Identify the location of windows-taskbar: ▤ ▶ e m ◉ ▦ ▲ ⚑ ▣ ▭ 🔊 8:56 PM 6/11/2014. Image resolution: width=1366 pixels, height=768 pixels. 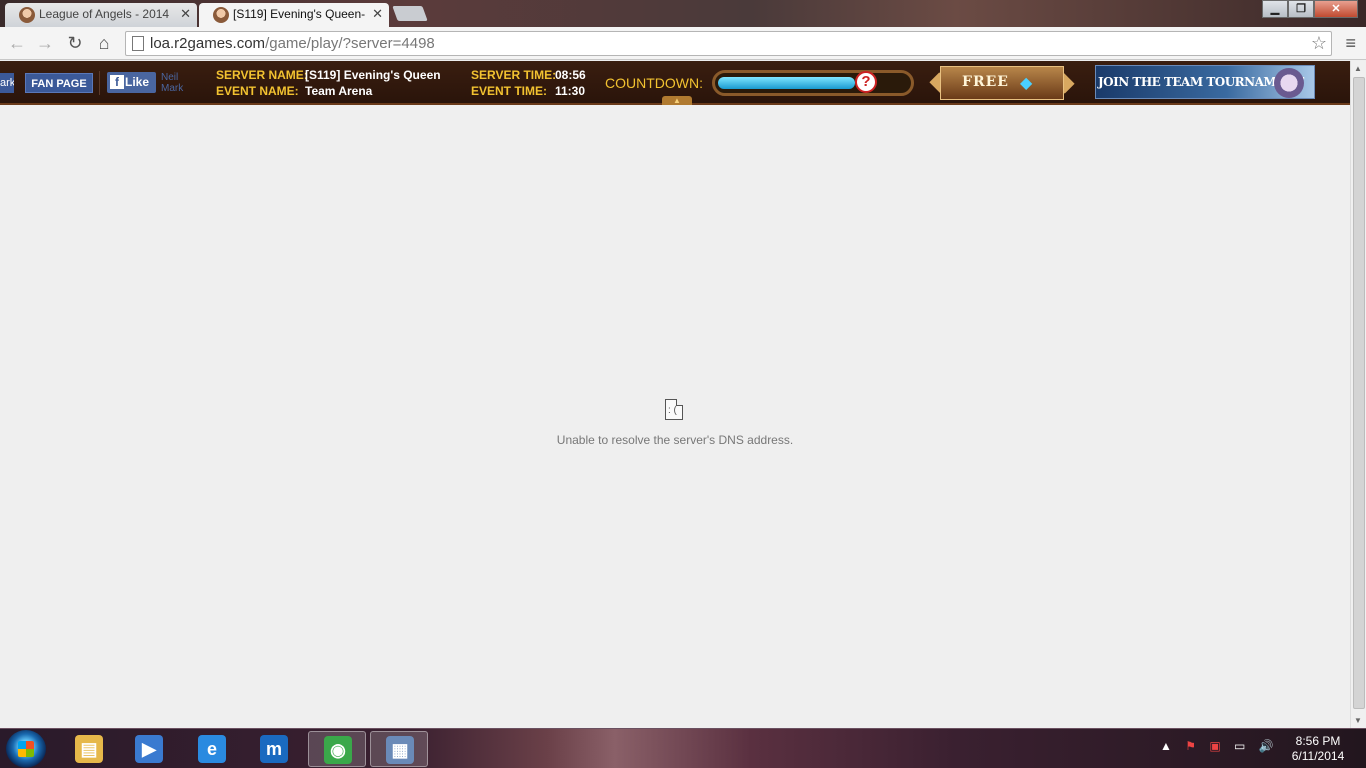
(683, 748).